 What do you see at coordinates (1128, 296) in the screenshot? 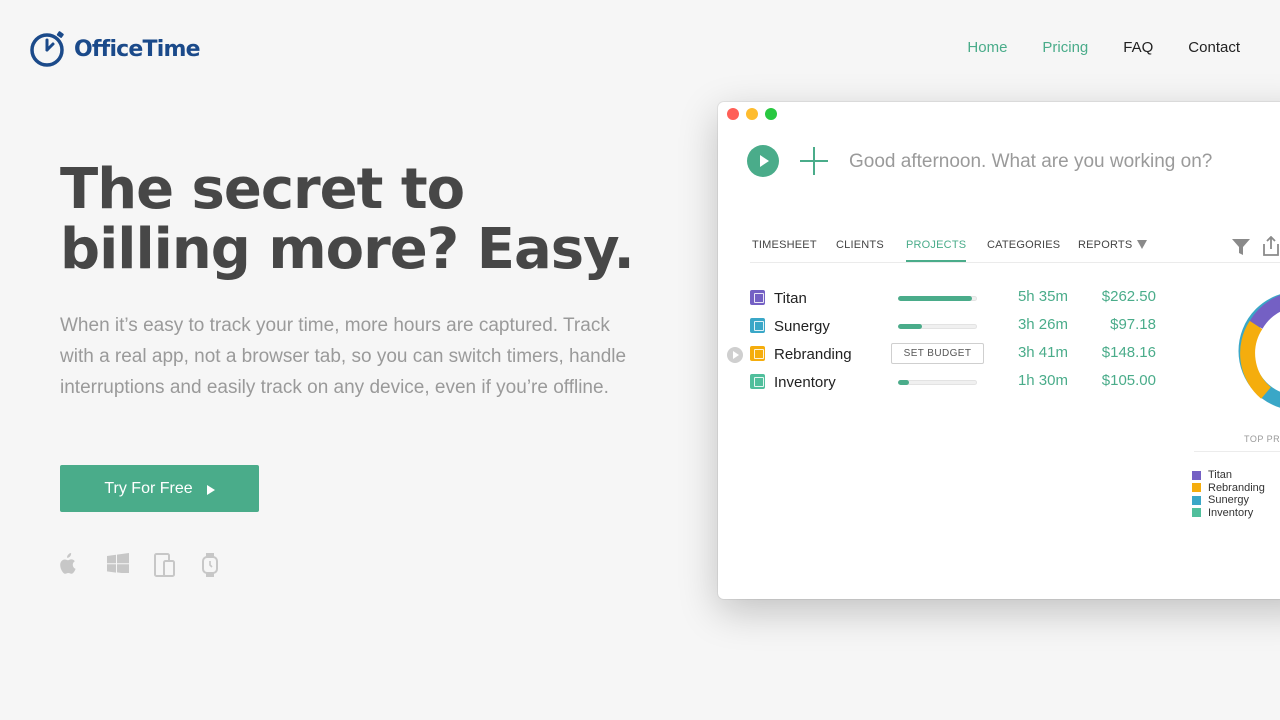
I see `project-amount: $262.50` at bounding box center [1128, 296].